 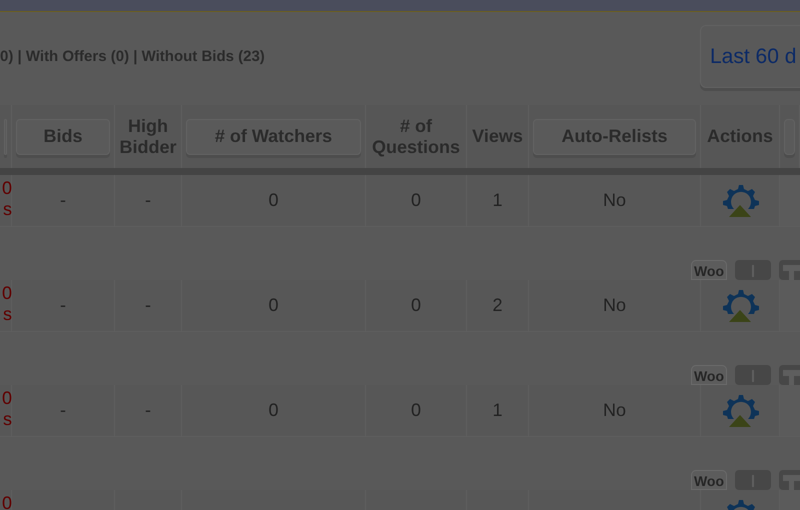 I want to click on date-range-button: Last 60 d, so click(x=750, y=56).